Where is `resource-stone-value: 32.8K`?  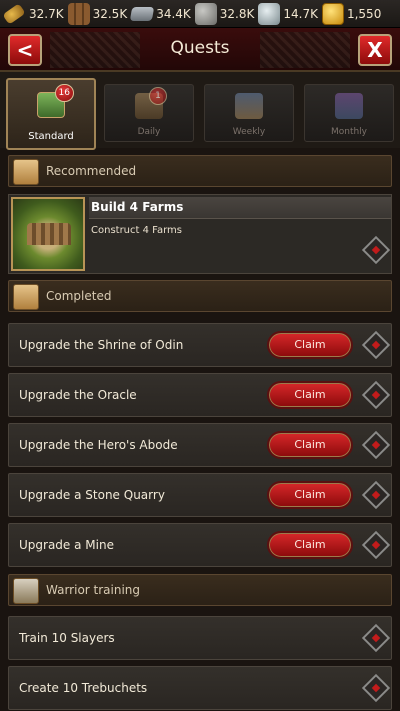 resource-stone-value: 32.8K is located at coordinates (237, 13).